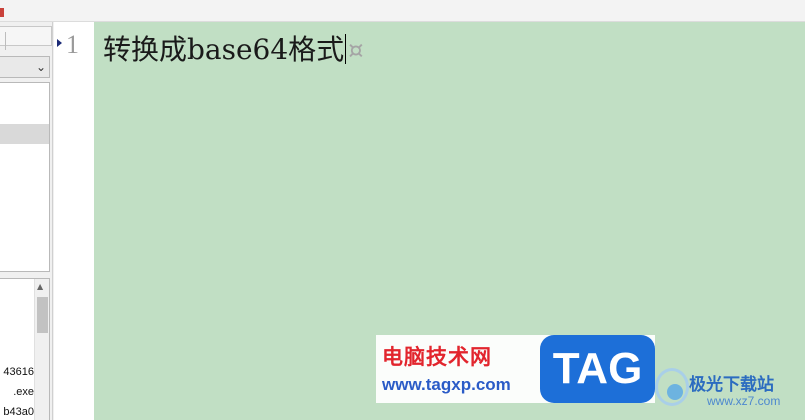  What do you see at coordinates (731, 385) in the screenshot?
I see `secondary-watermark-name: 极光下载站` at bounding box center [731, 385].